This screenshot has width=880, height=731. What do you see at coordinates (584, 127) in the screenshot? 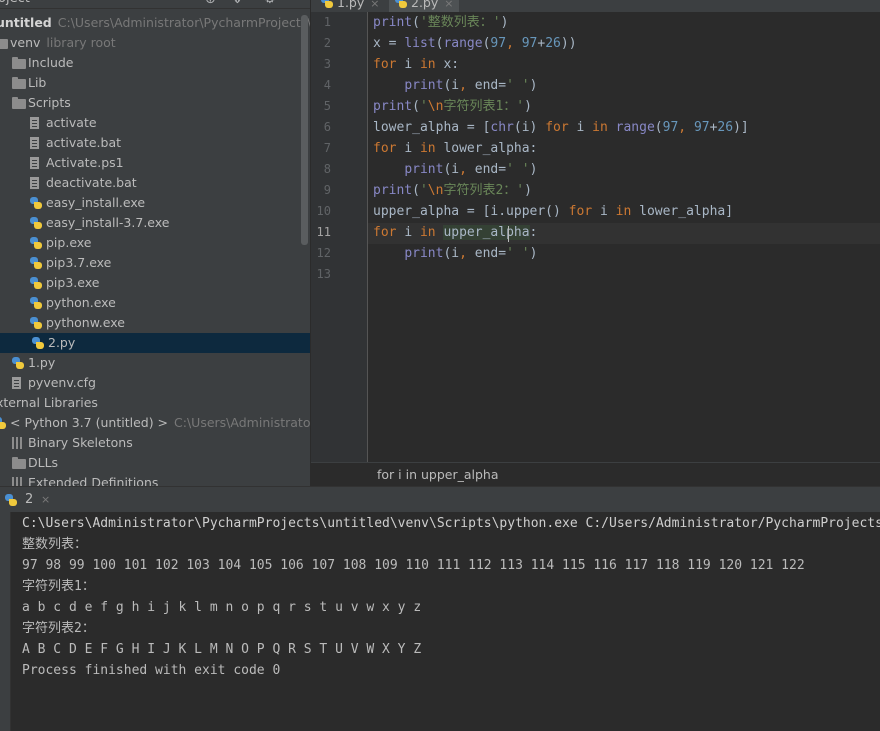
I see `code-token: i` at bounding box center [584, 127].